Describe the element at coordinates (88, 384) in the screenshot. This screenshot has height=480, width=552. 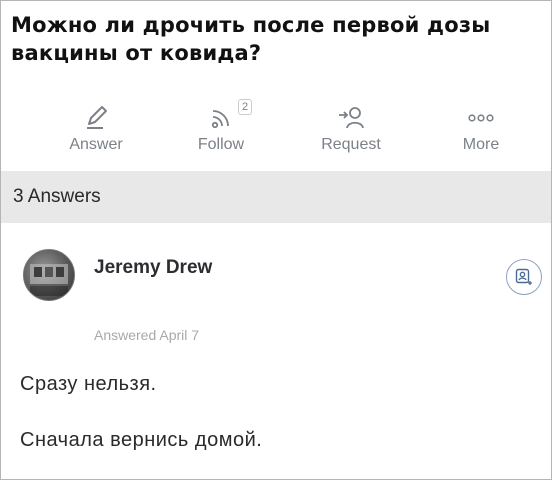
I see `answer-text-line: Сразу нельзя.` at that location.